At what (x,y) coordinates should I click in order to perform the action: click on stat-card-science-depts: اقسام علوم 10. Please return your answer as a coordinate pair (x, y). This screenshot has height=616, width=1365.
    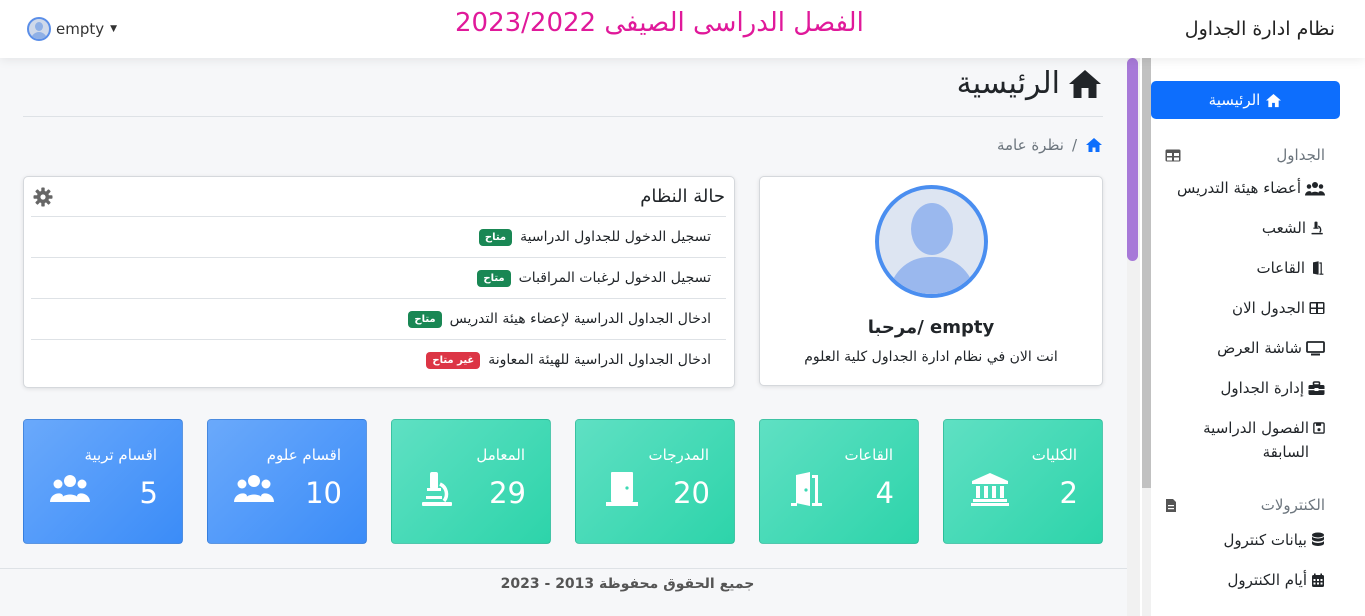
    Looking at the image, I should click on (287, 481).